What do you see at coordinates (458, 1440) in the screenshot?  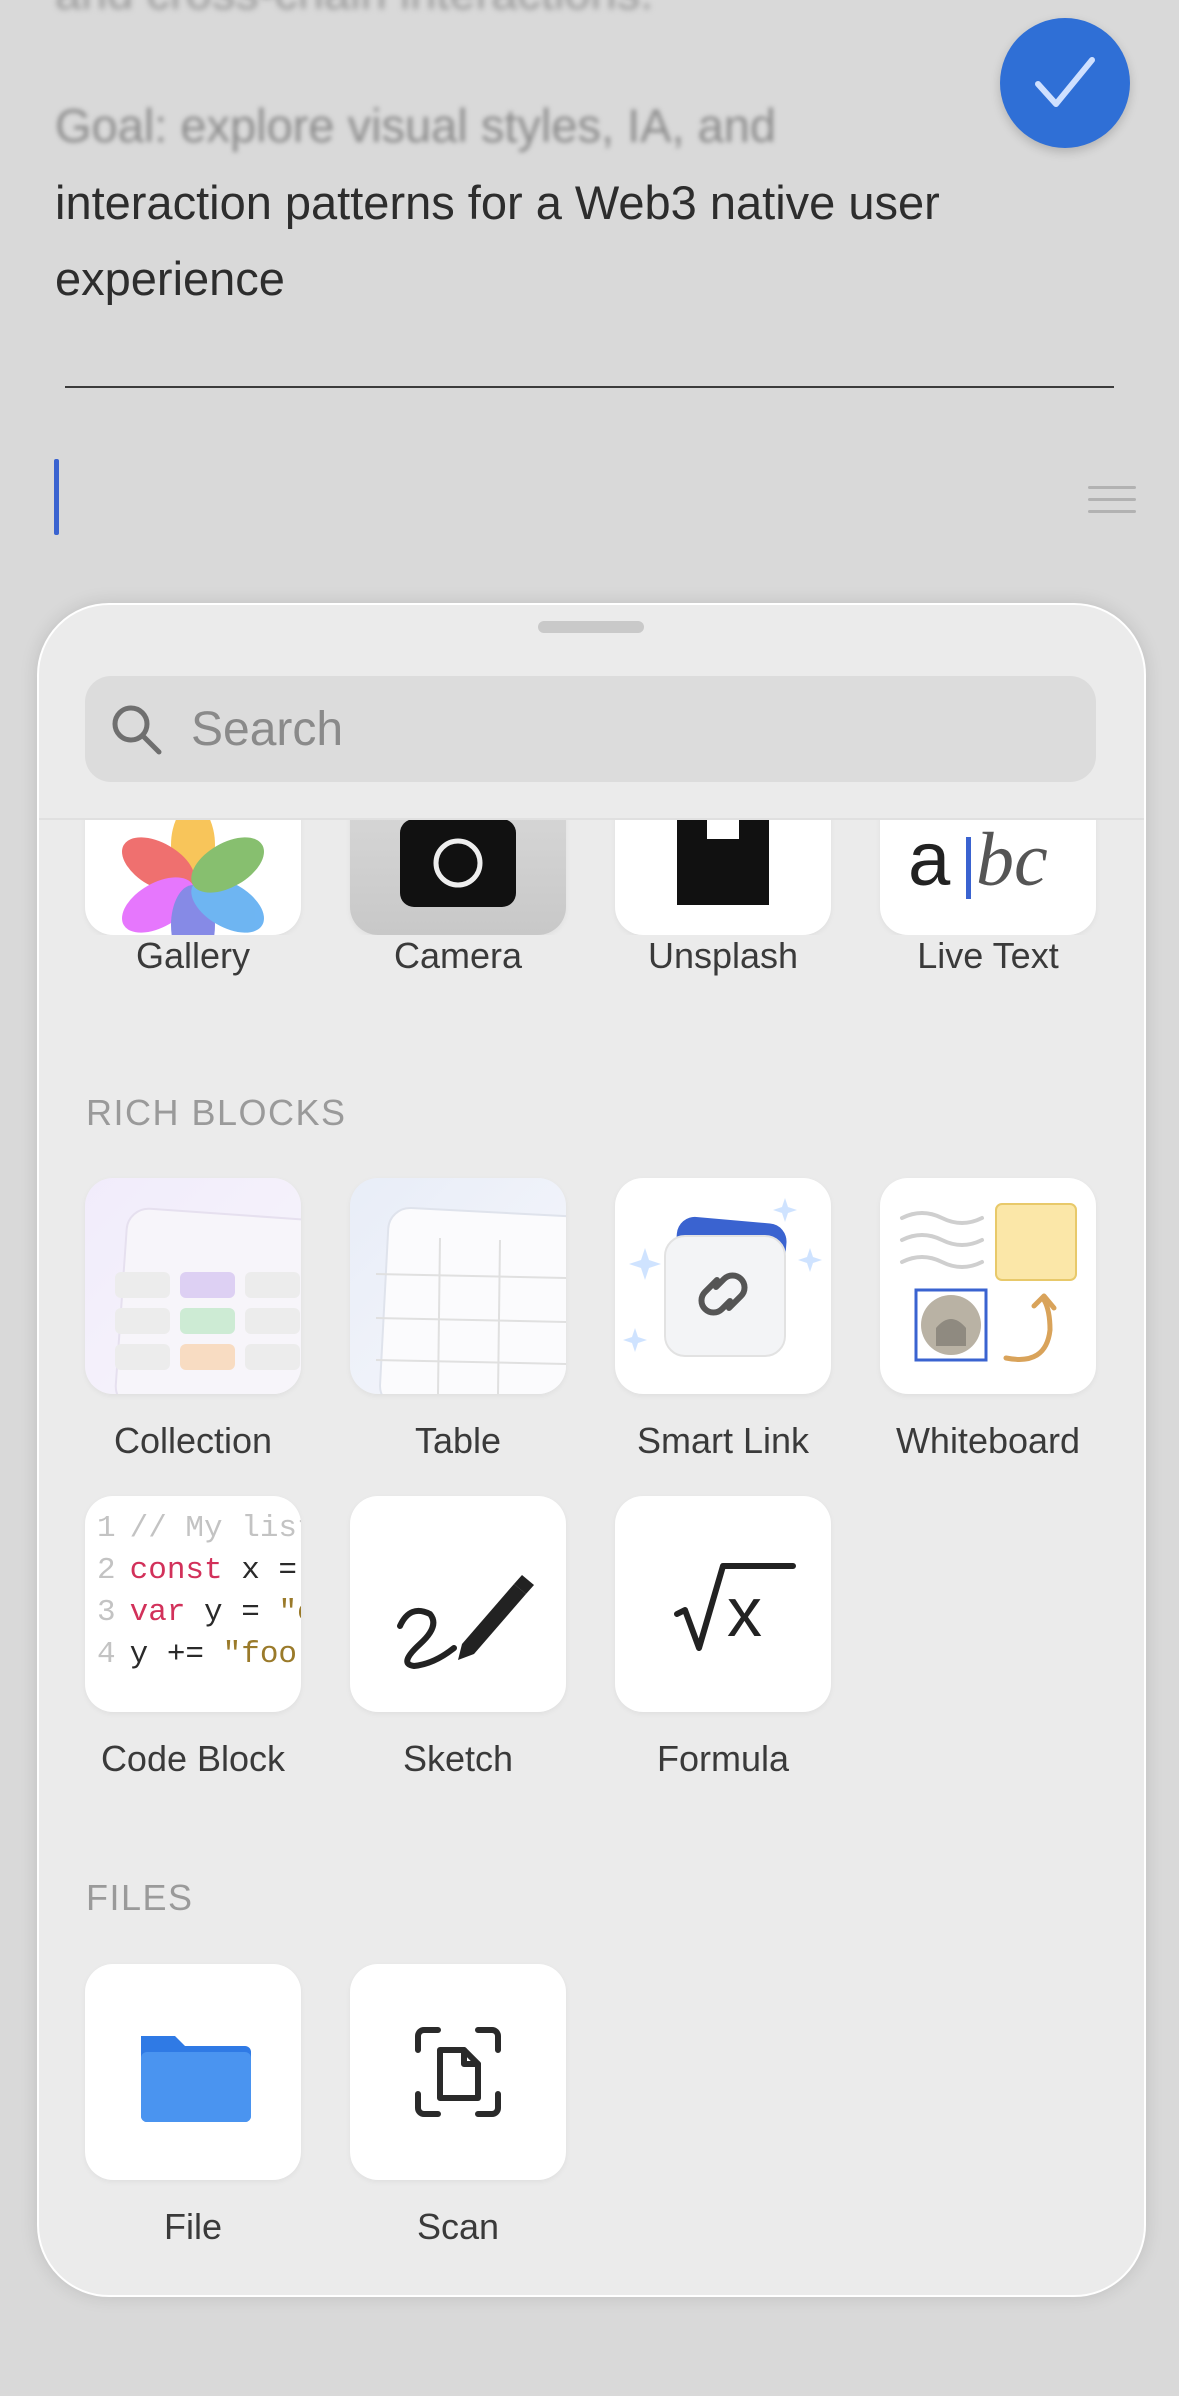 I see `table-label: Table` at bounding box center [458, 1440].